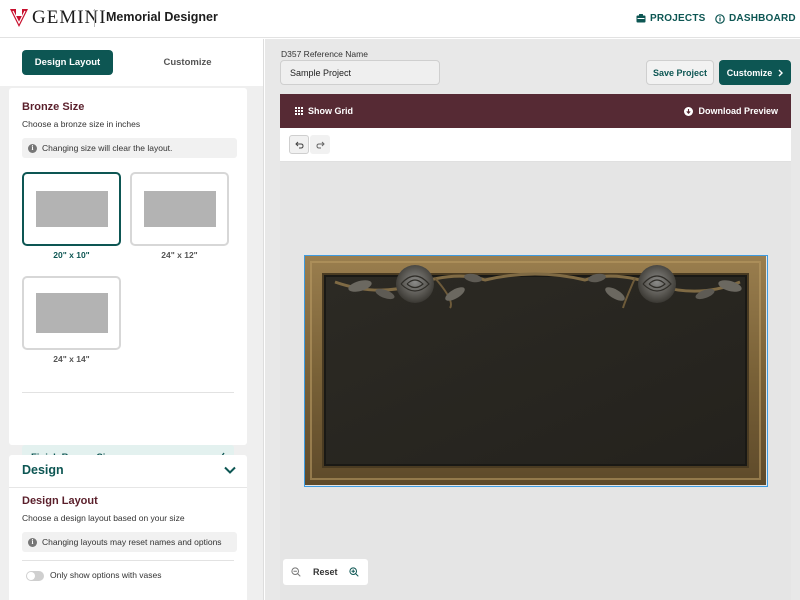 Image resolution: width=800 pixels, height=600 pixels. I want to click on zoom-controls: Reset, so click(325, 572).